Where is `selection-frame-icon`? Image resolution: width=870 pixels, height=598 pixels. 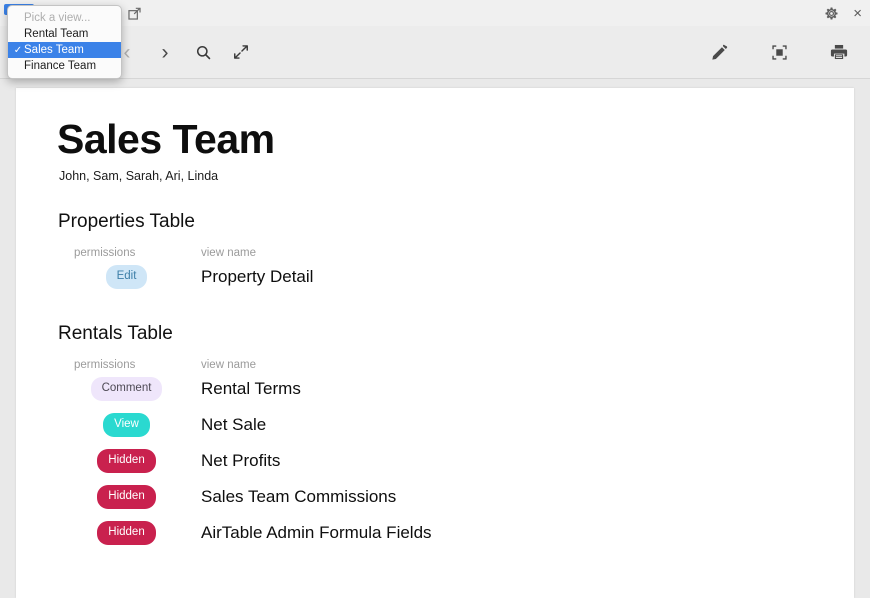
selection-frame-icon is located at coordinates (779, 52).